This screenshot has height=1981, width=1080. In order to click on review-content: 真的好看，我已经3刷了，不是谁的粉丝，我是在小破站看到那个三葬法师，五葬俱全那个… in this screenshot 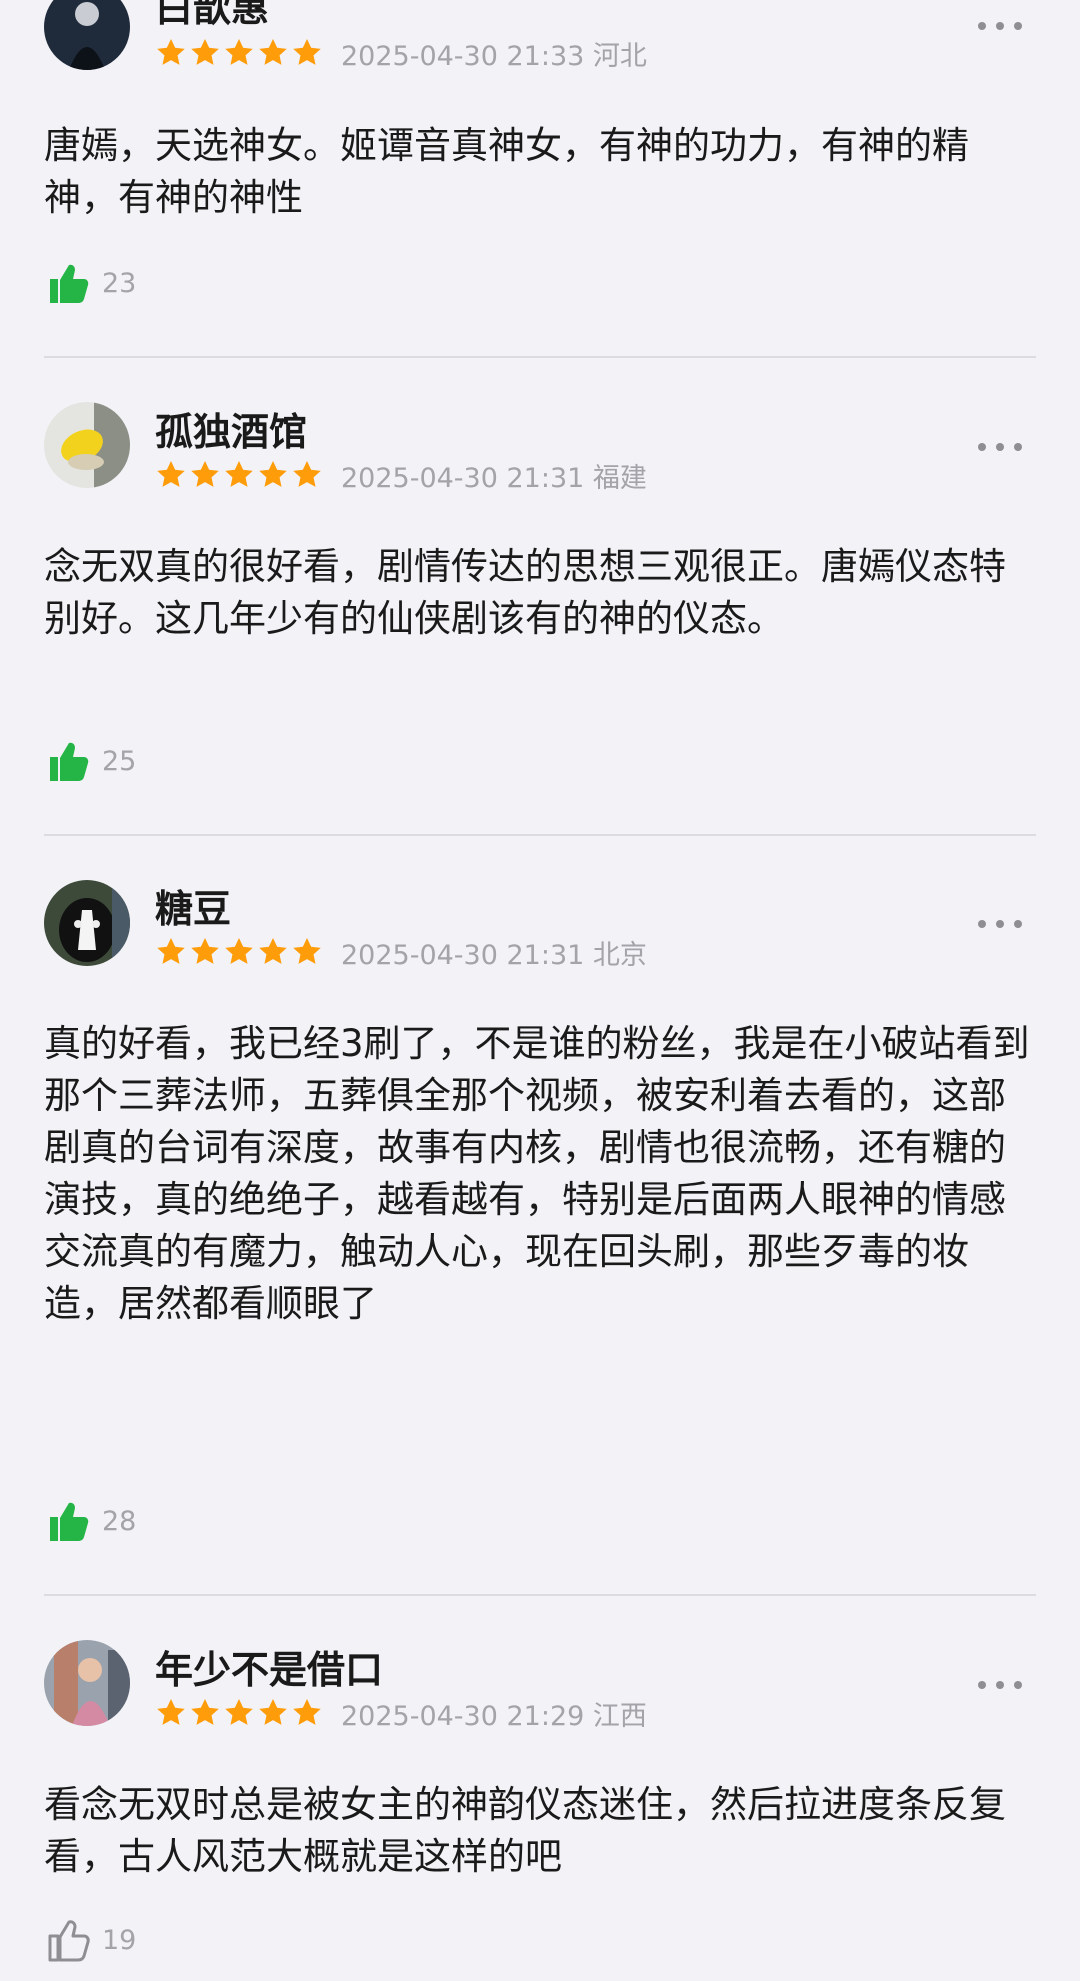, I will do `click(537, 1173)`.